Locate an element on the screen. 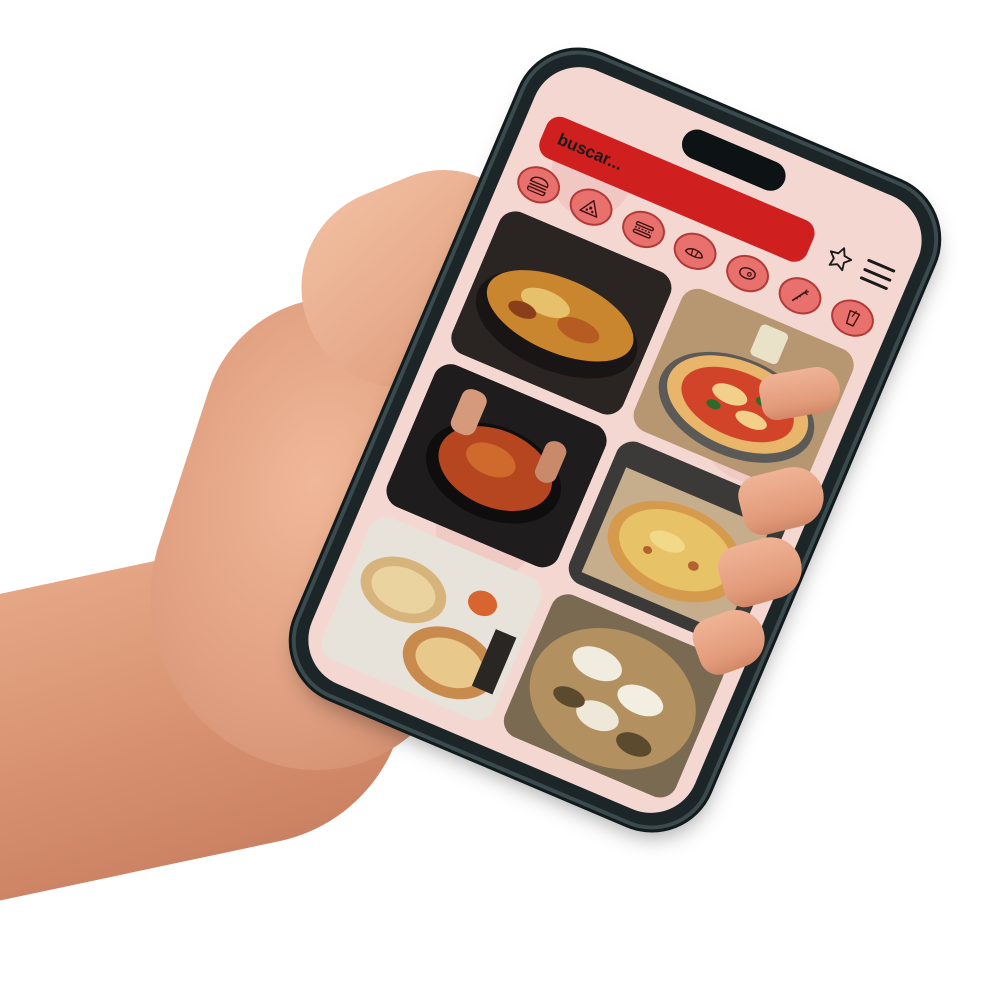 This screenshot has height=1000, width=1000. menu-button is located at coordinates (877, 274).